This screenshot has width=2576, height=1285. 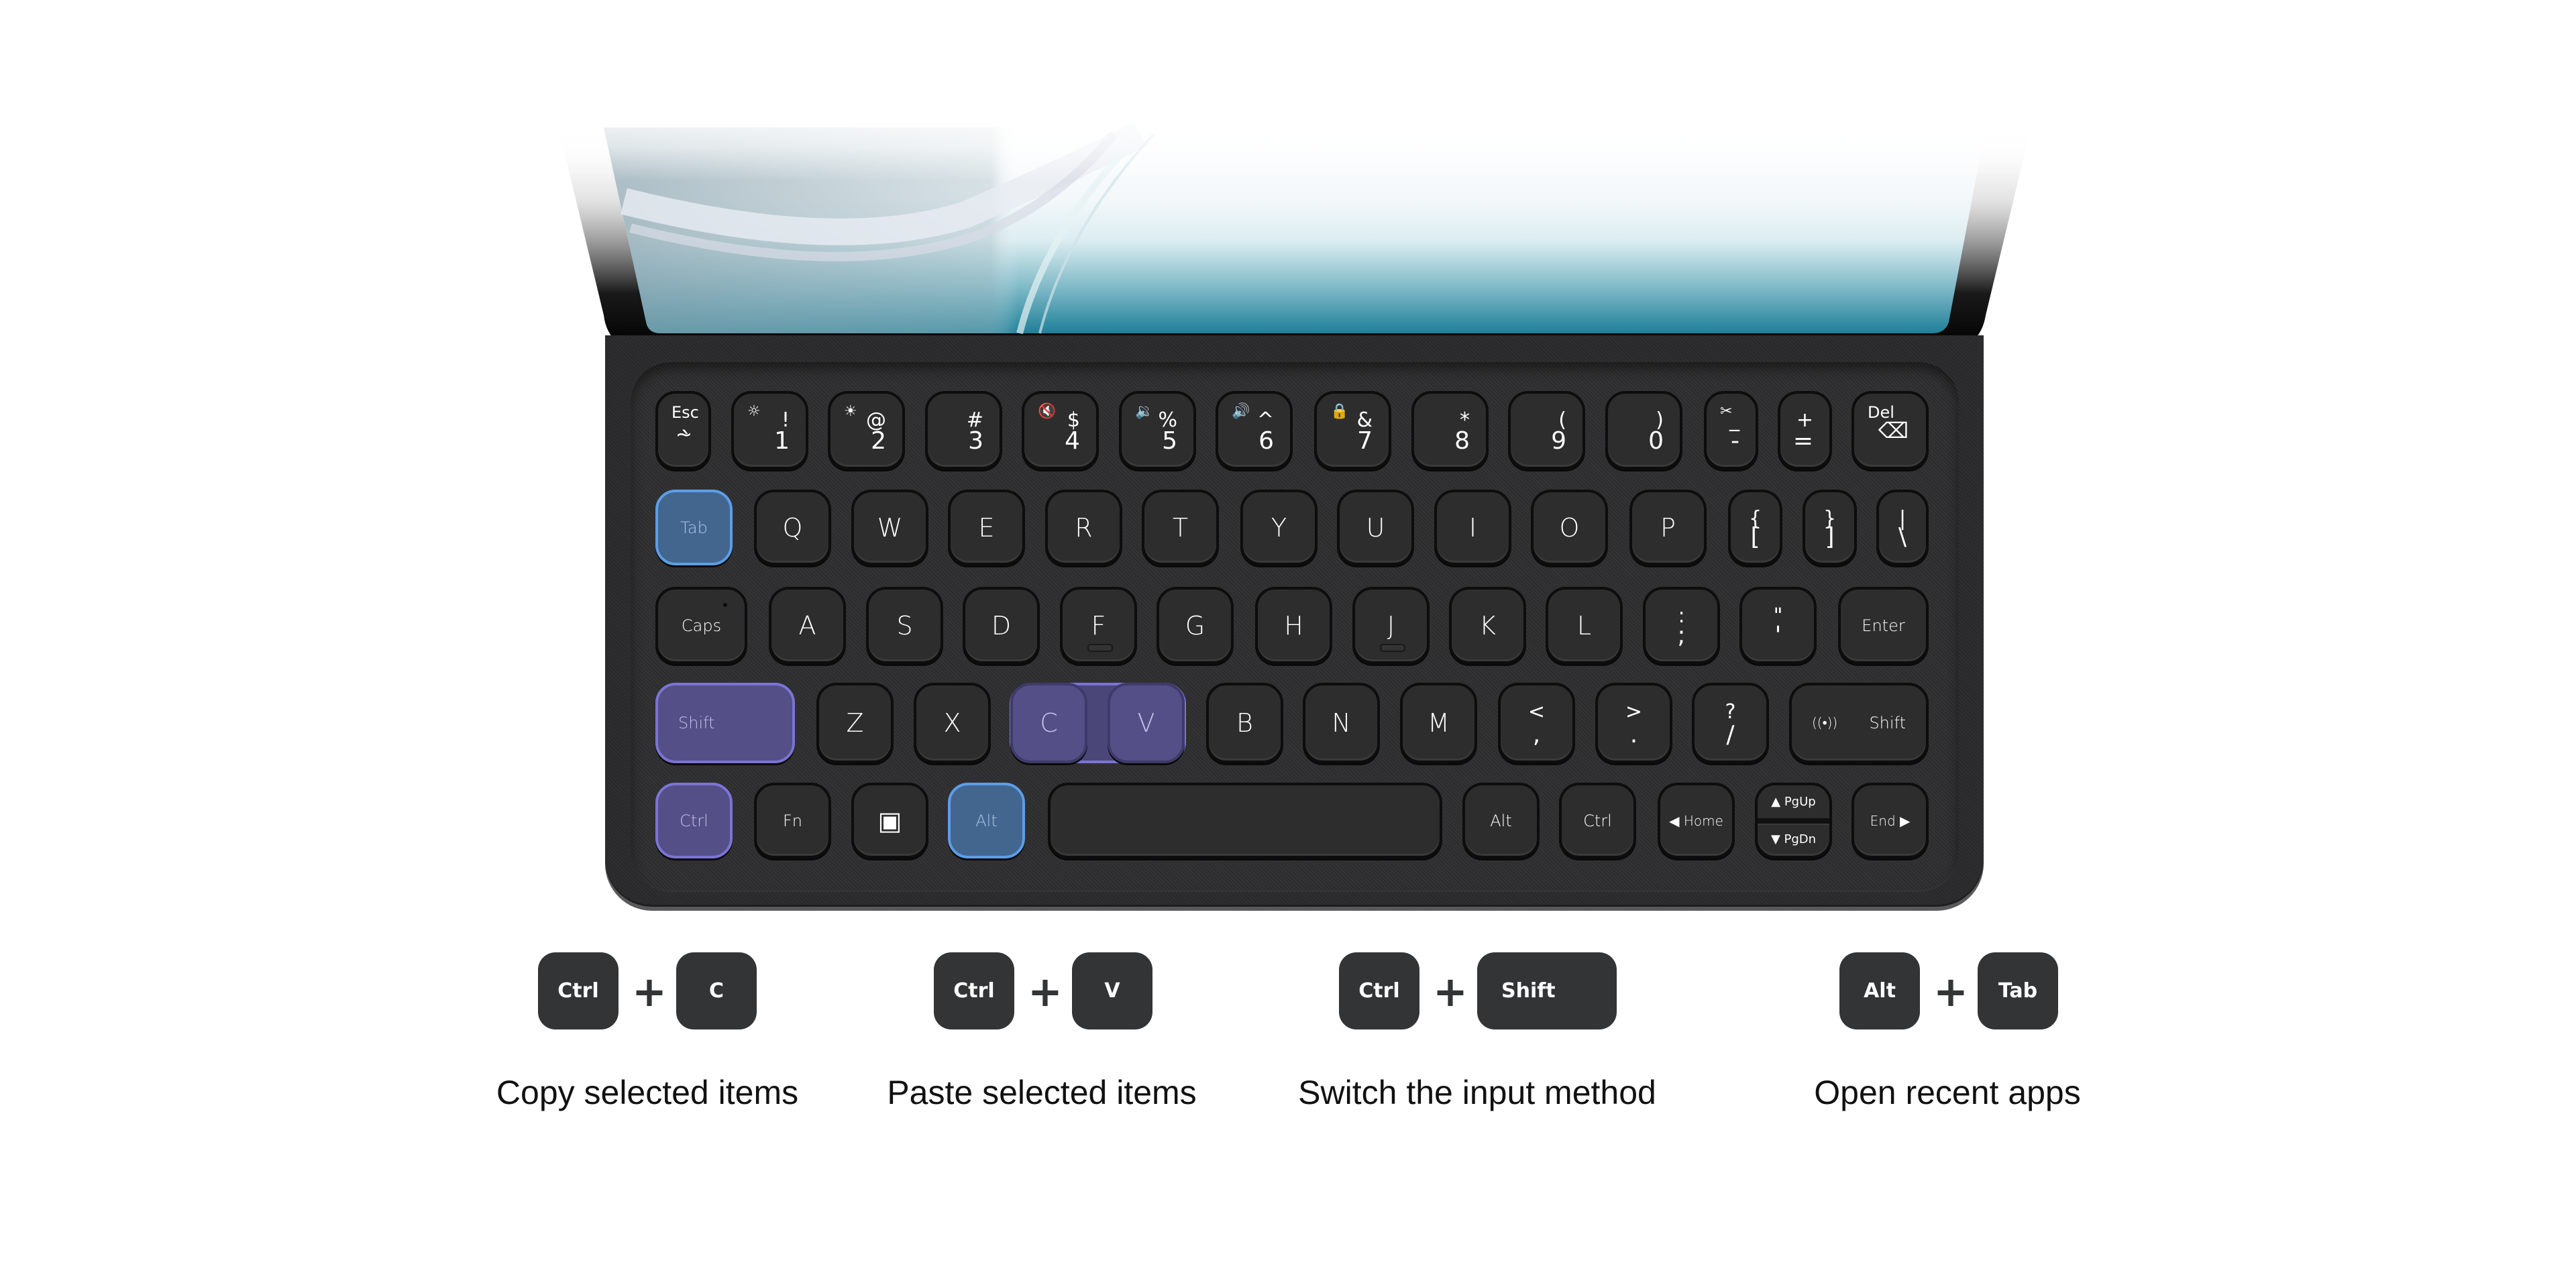 I want to click on key-g: G, so click(x=1195, y=625).